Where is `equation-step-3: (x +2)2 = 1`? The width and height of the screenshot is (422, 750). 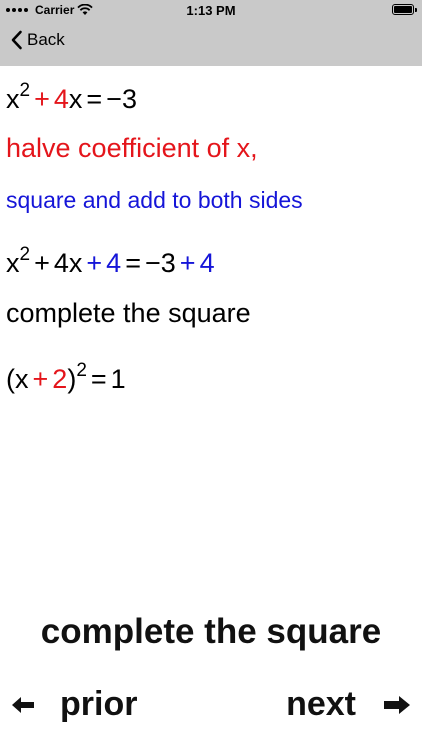
equation-step-3: (x +2)2 = 1 is located at coordinates (66, 378).